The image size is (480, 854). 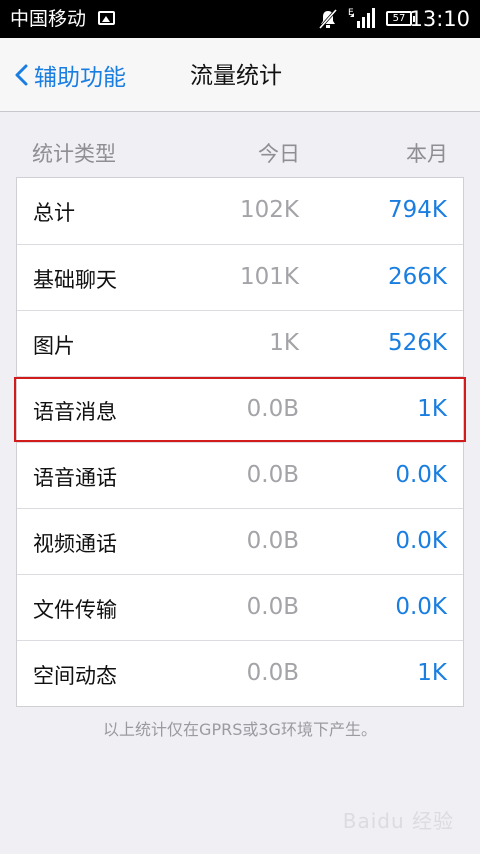 I want to click on page-title: 流量统计, so click(x=236, y=76).